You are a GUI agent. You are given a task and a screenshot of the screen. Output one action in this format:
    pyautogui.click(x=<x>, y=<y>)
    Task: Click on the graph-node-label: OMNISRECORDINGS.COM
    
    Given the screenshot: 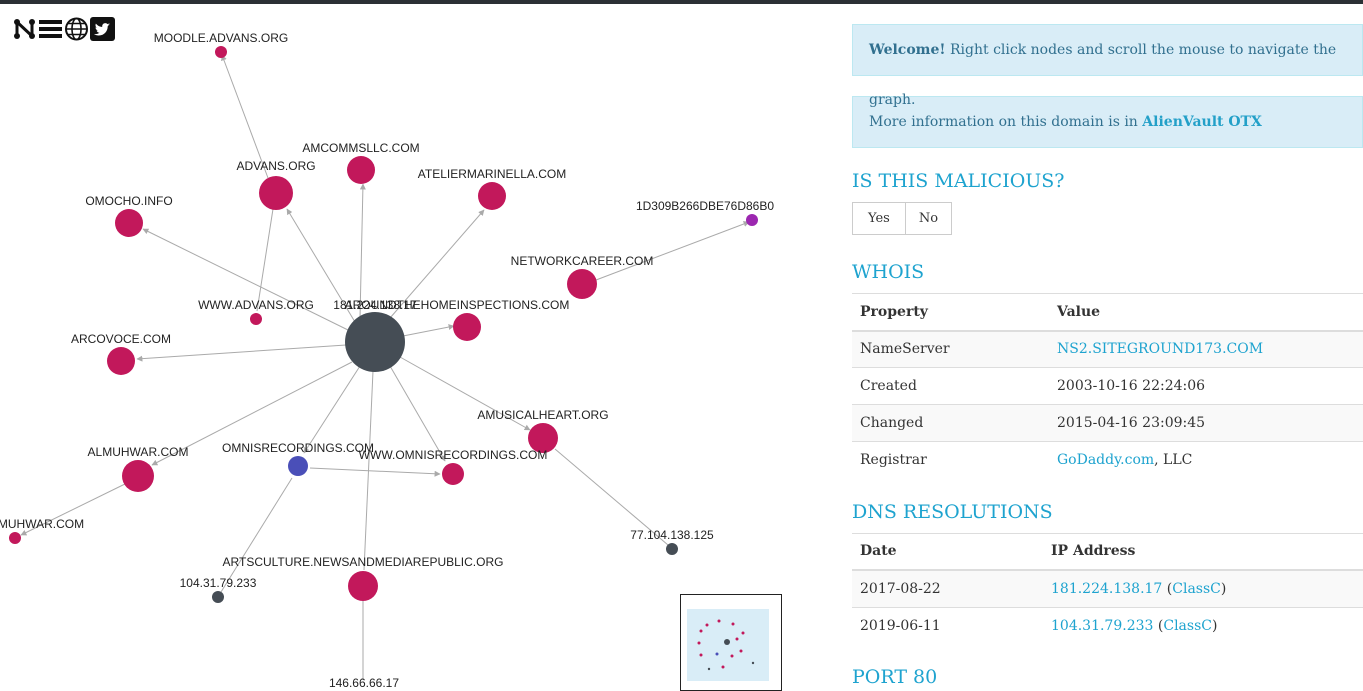 What is the action you would take?
    pyautogui.click(x=298, y=448)
    